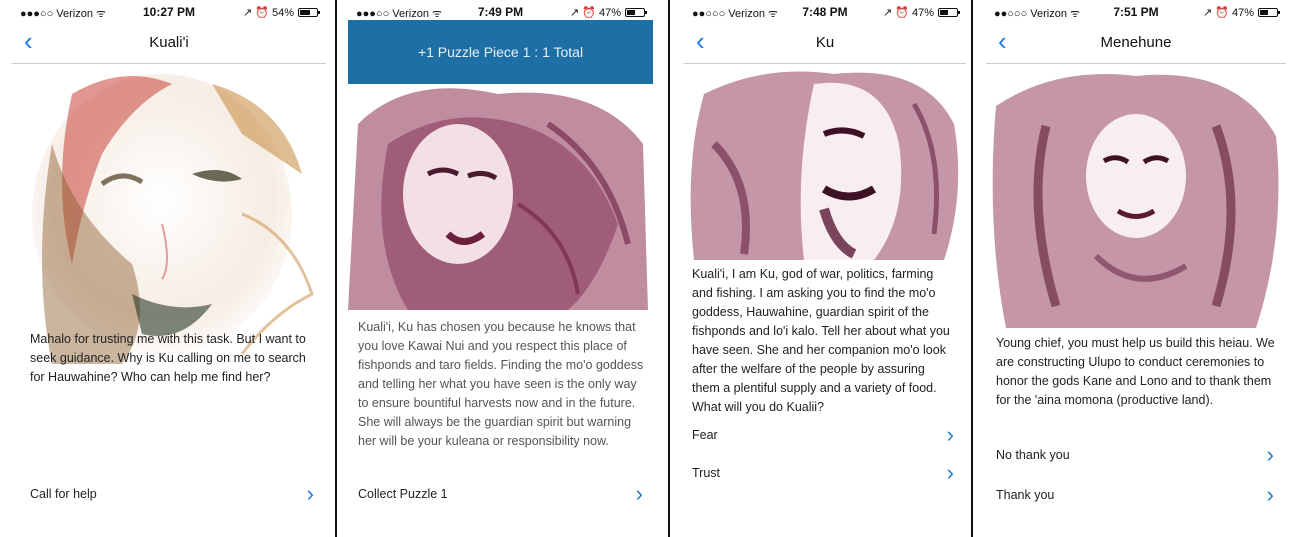 The image size is (1298, 537). What do you see at coordinates (403, 494) in the screenshot?
I see `option-label: Collect Puzzle 1` at bounding box center [403, 494].